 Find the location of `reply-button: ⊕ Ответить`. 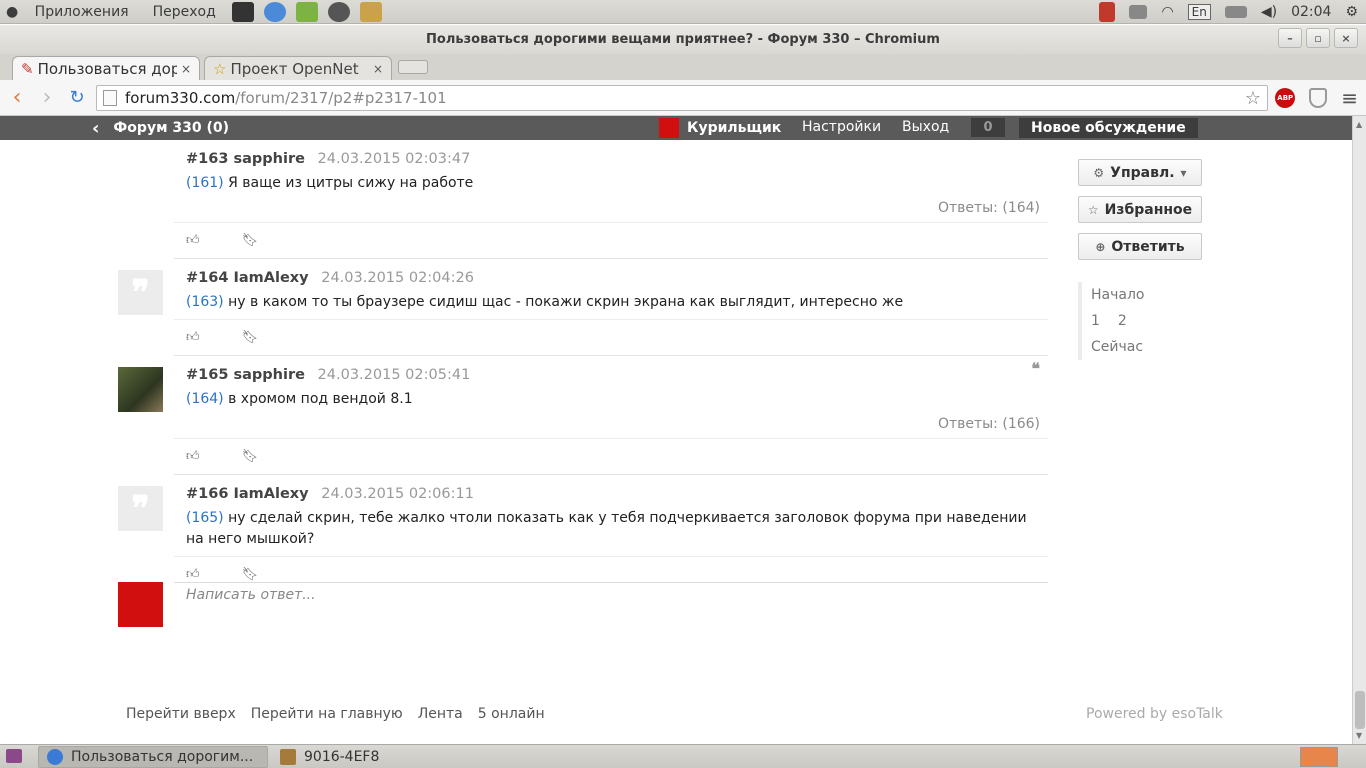

reply-button: ⊕ Ответить is located at coordinates (1140, 246).